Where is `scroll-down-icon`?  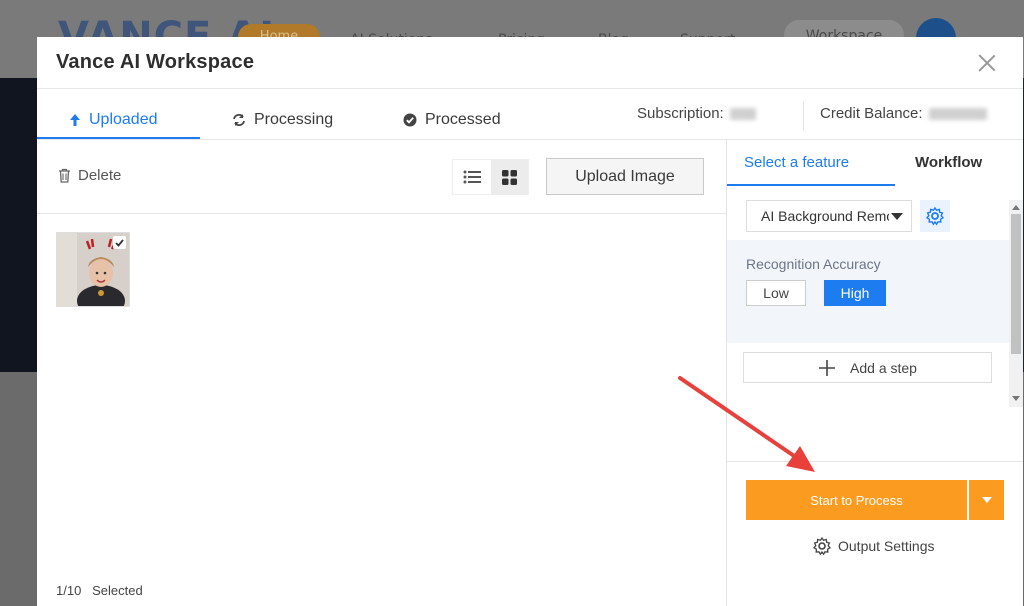
scroll-down-icon is located at coordinates (1016, 398).